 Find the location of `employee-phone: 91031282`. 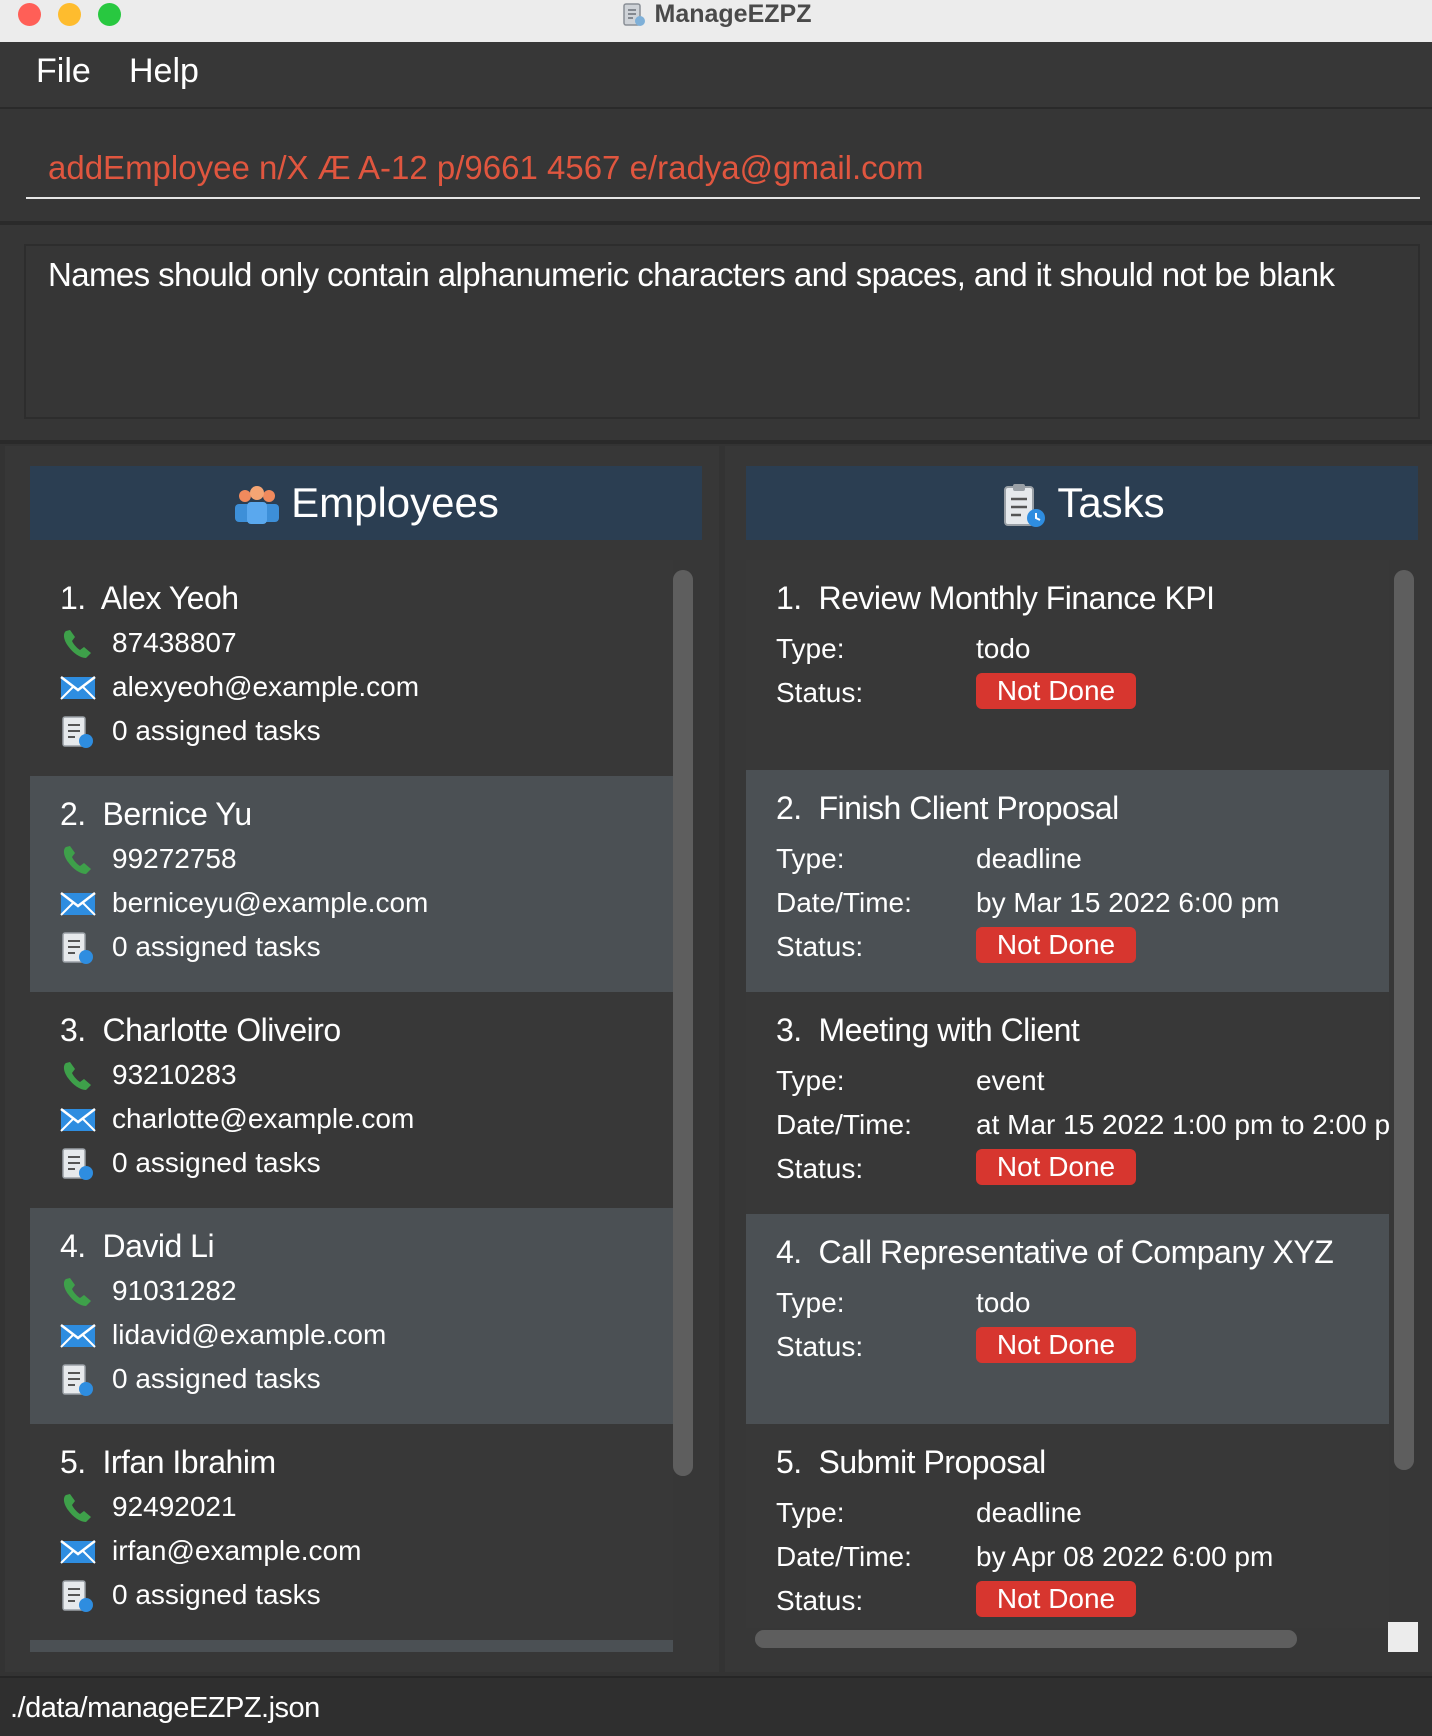

employee-phone: 91031282 is located at coordinates (174, 1290).